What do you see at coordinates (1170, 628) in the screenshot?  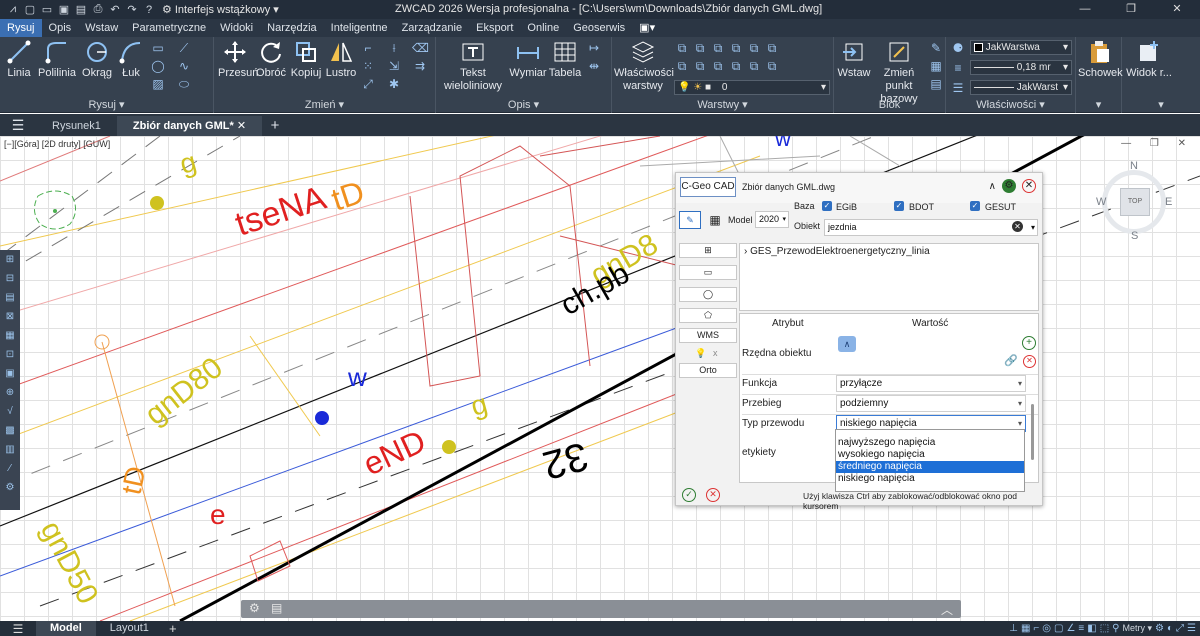 I see `isolate-icon: ◐` at bounding box center [1170, 628].